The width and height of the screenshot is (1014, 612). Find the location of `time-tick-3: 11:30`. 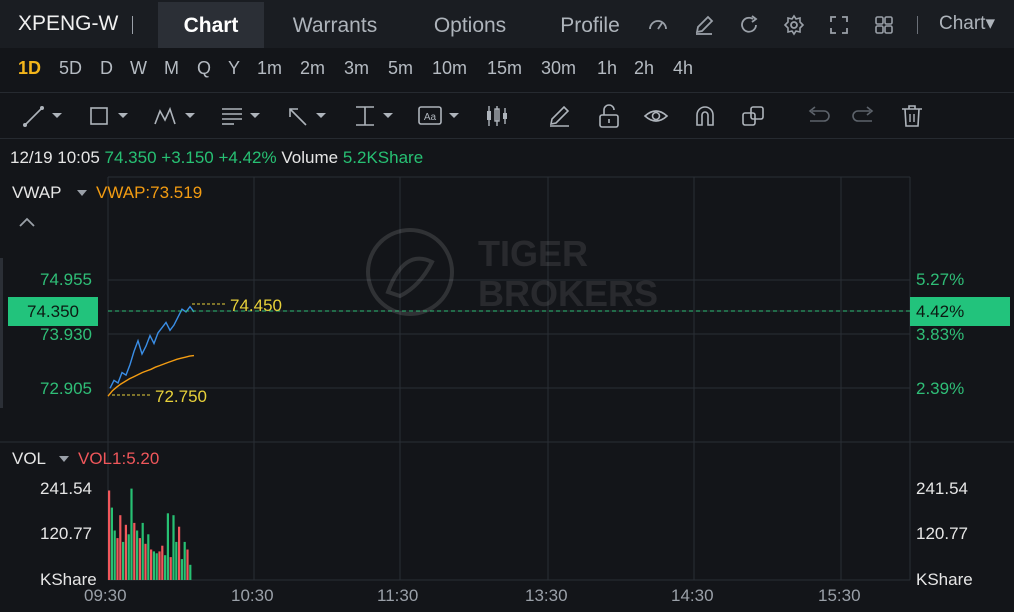

time-tick-3: 11:30 is located at coordinates (398, 595).